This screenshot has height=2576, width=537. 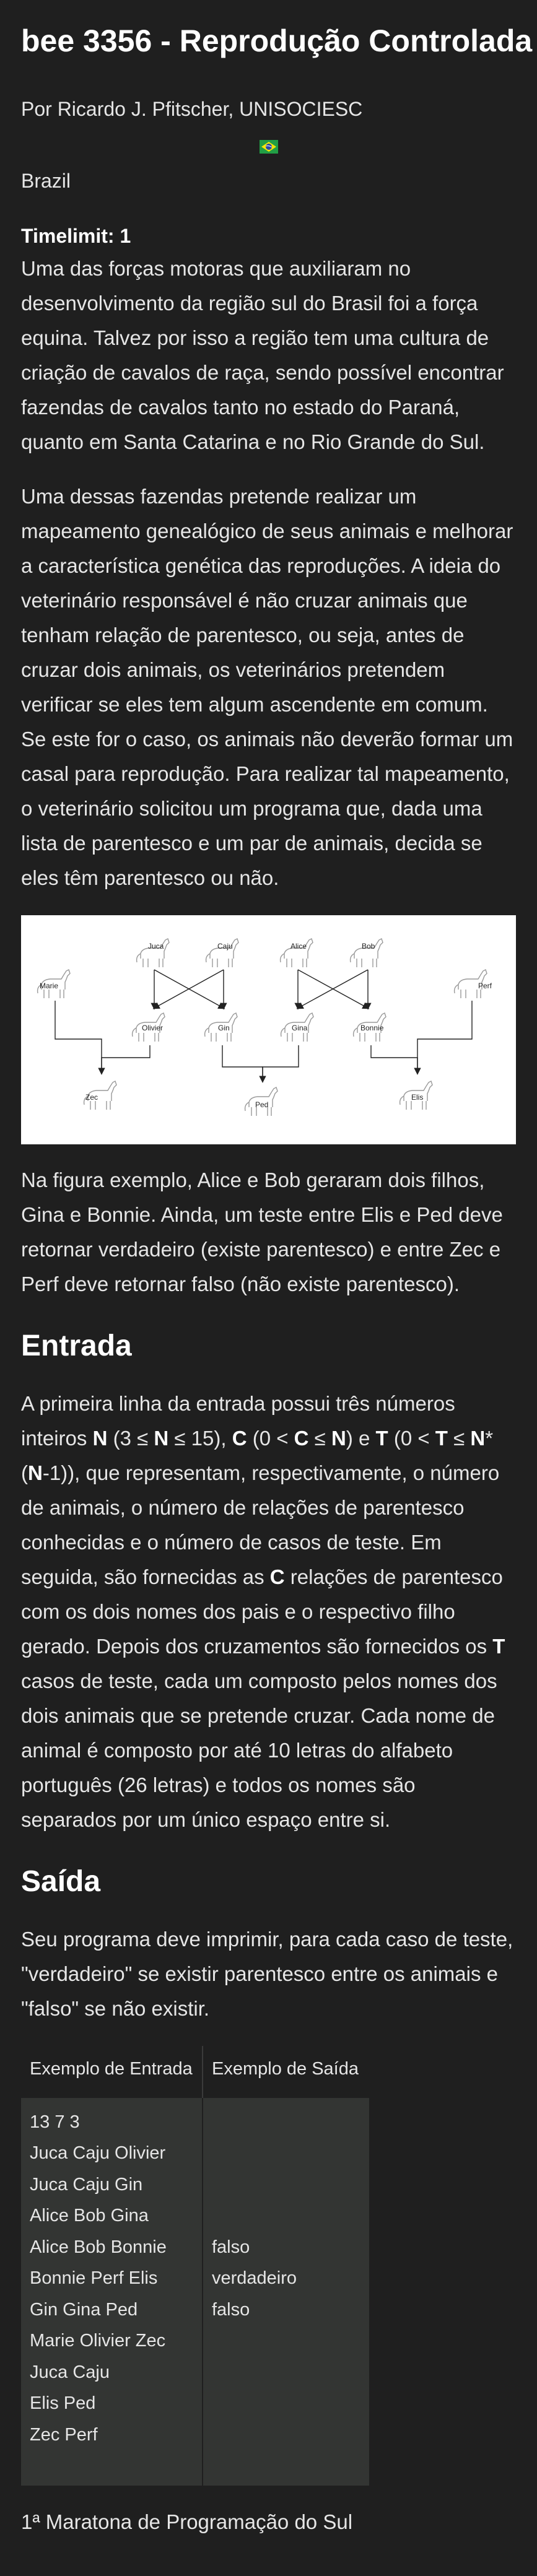 What do you see at coordinates (372, 1028) in the screenshot?
I see `label-bonnie: Bonnie` at bounding box center [372, 1028].